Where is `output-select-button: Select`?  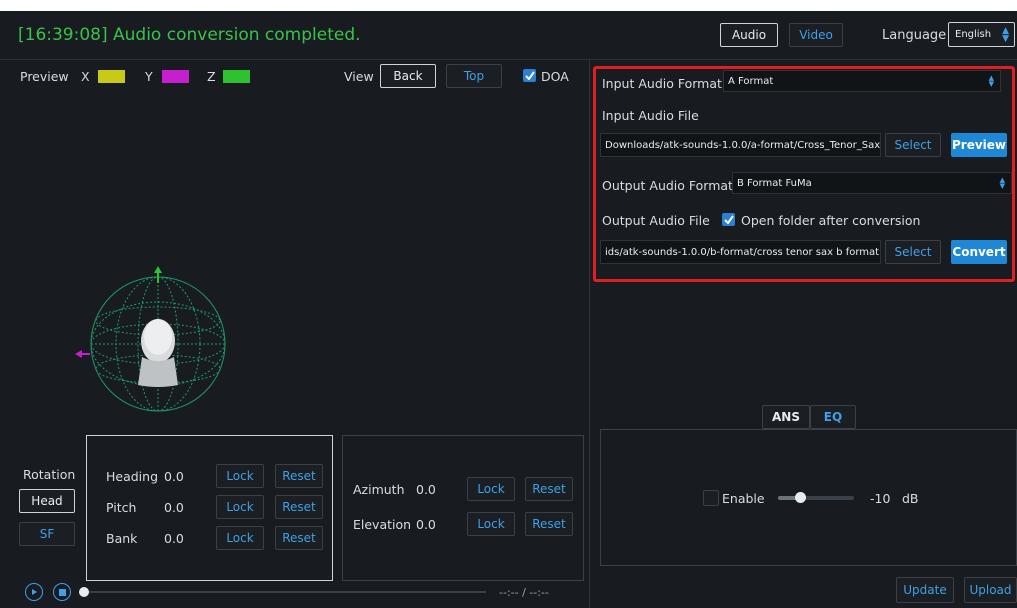
output-select-button: Select is located at coordinates (913, 252).